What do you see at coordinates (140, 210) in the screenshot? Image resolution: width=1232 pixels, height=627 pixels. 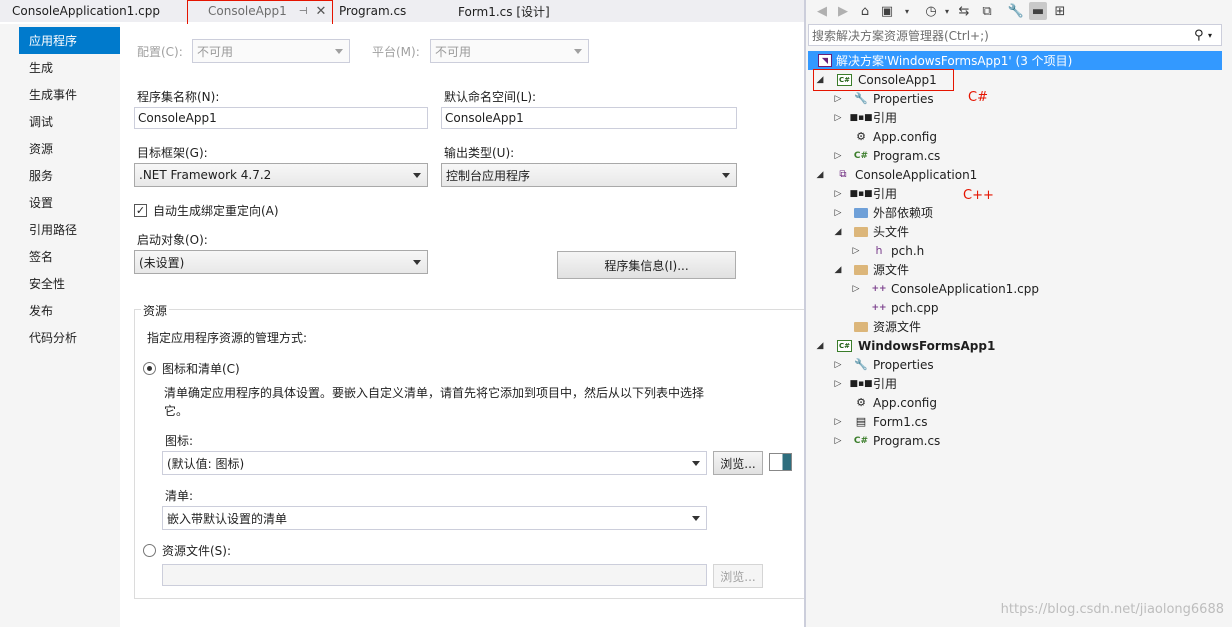 I see `auto-binding-redirect-checkbox: ✓` at bounding box center [140, 210].